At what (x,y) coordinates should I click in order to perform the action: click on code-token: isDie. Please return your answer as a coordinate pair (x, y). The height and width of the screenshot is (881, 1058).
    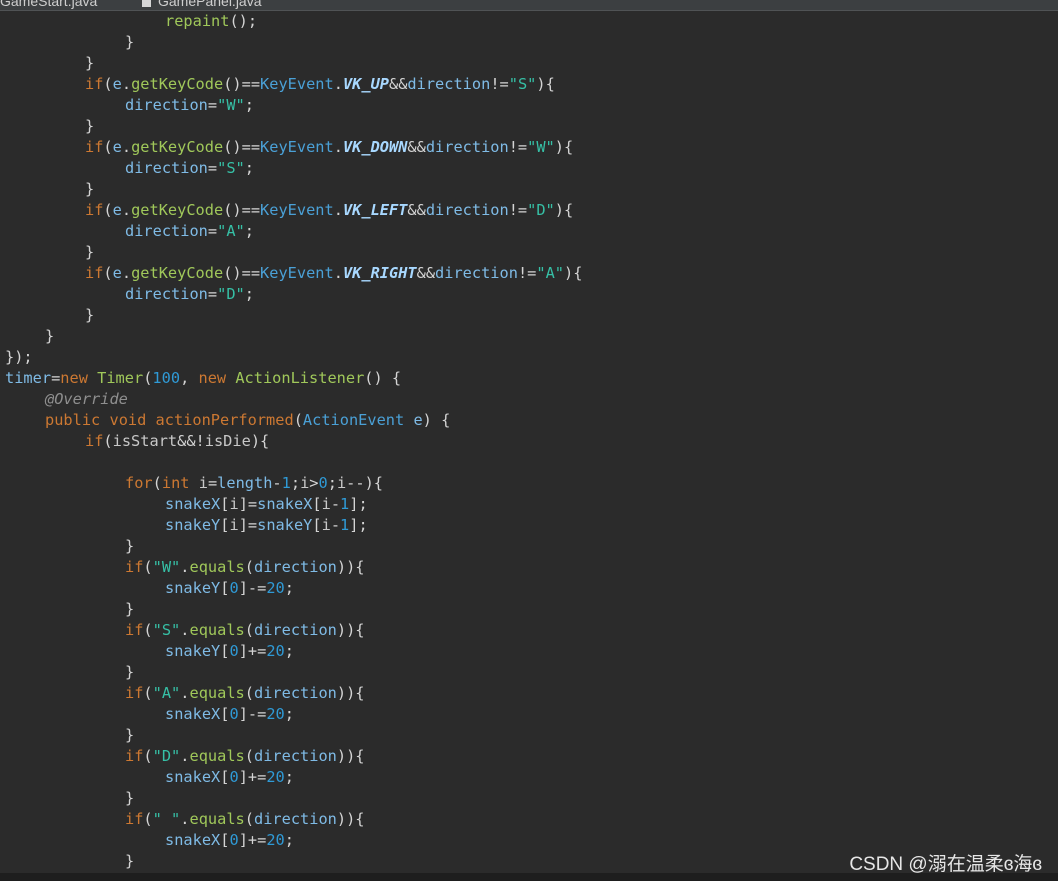
    Looking at the image, I should click on (227, 441).